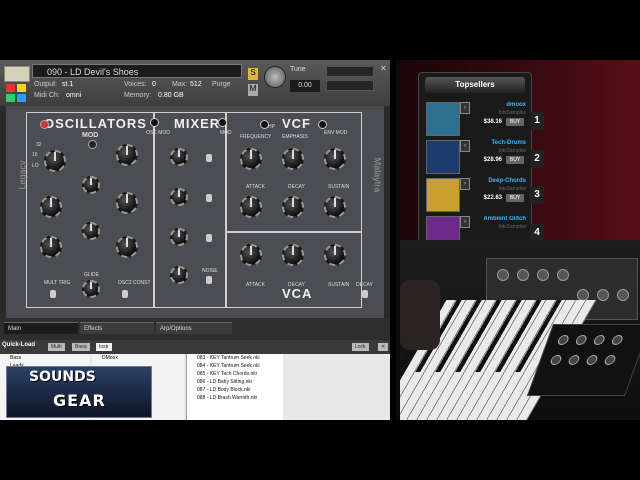 Image resolution: width=640 pixels, height=480 pixels. What do you see at coordinates (53, 294) in the screenshot?
I see `mult-trig-toggle` at bounding box center [53, 294].